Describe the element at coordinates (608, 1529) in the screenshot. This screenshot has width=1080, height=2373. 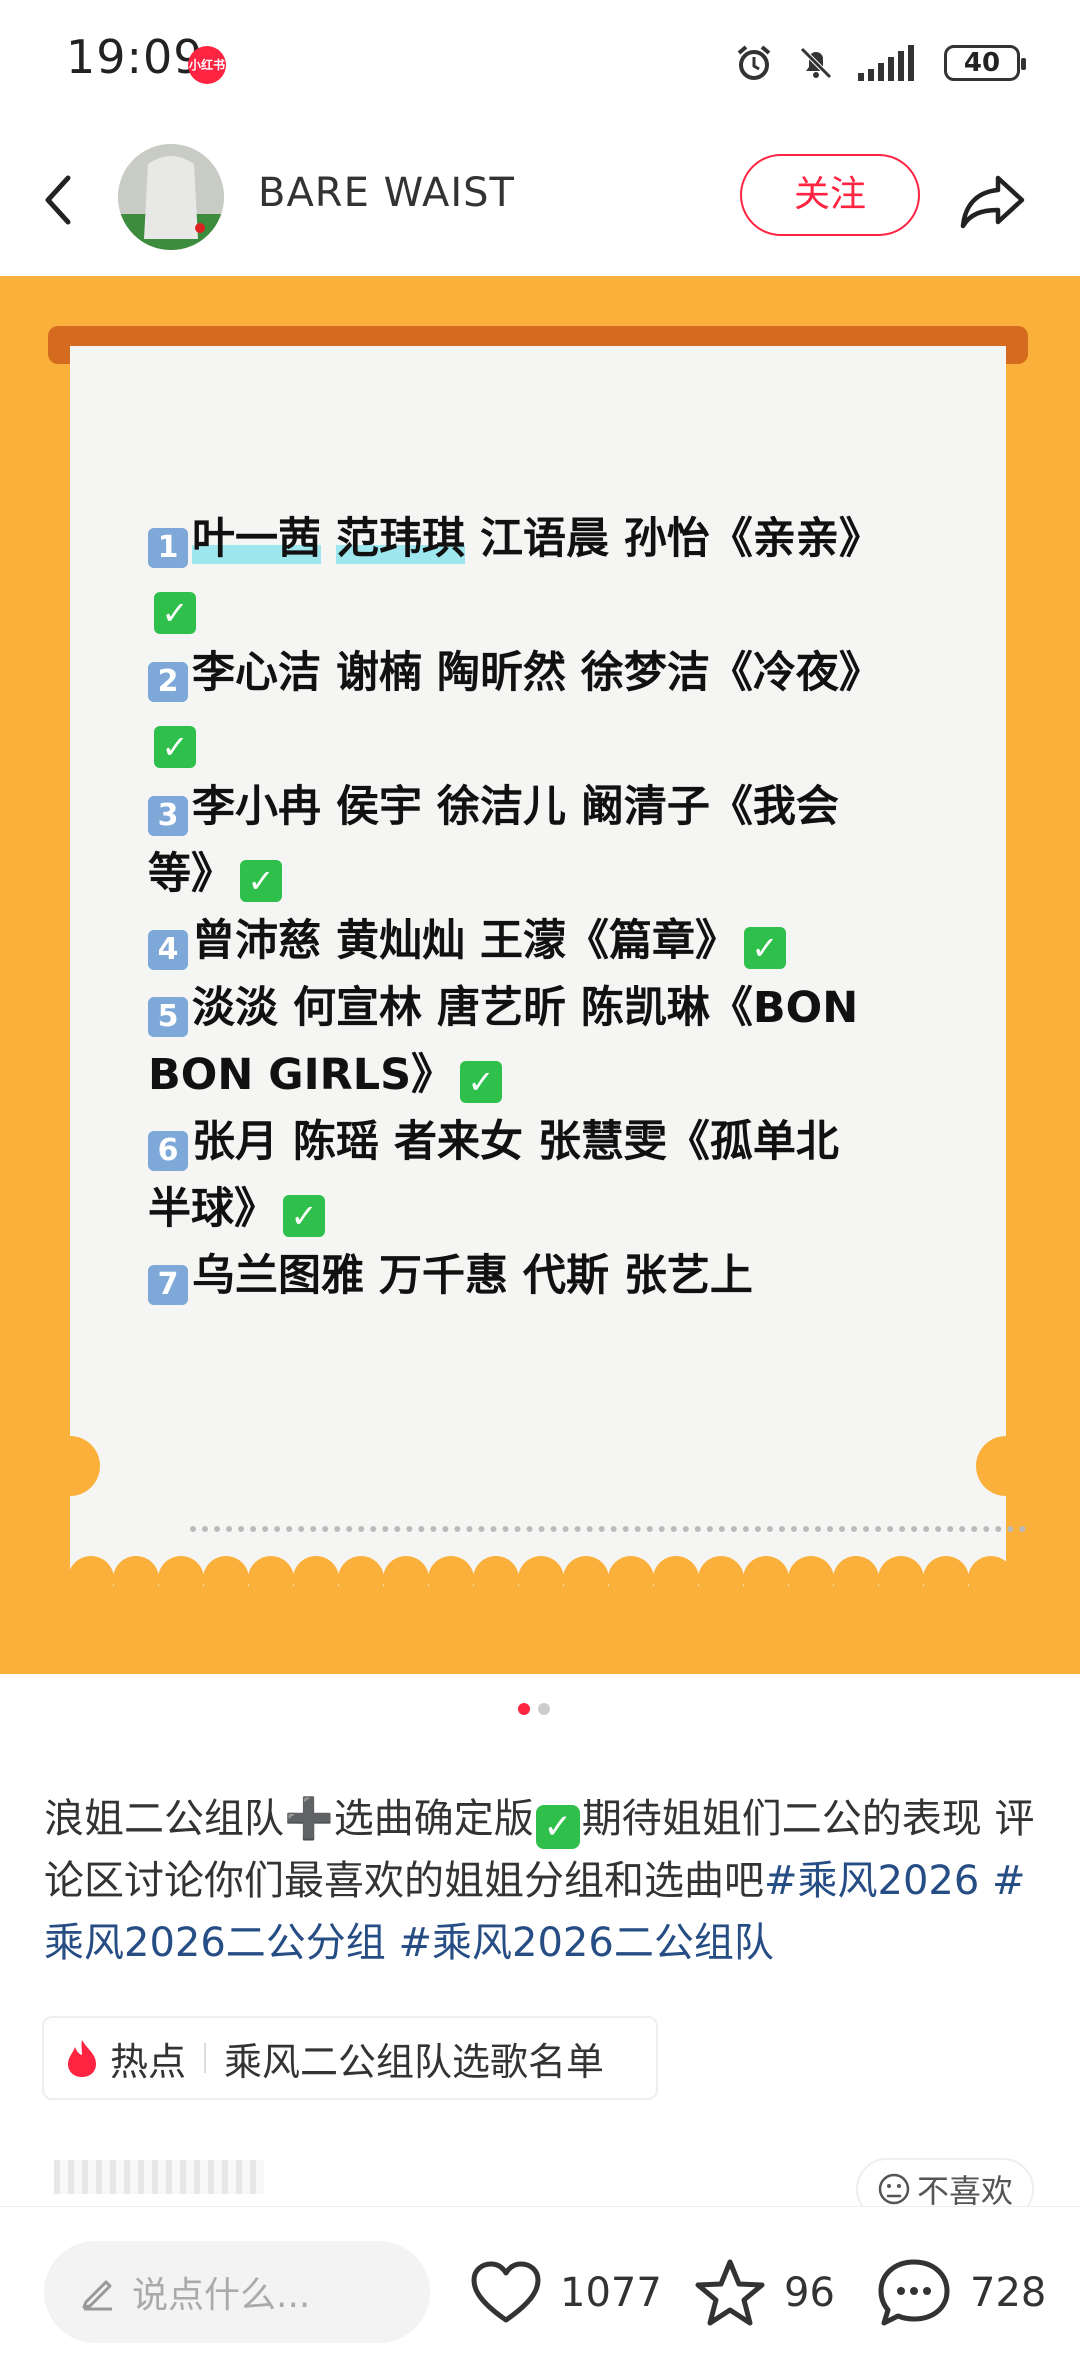
I see `perforation-line` at that location.